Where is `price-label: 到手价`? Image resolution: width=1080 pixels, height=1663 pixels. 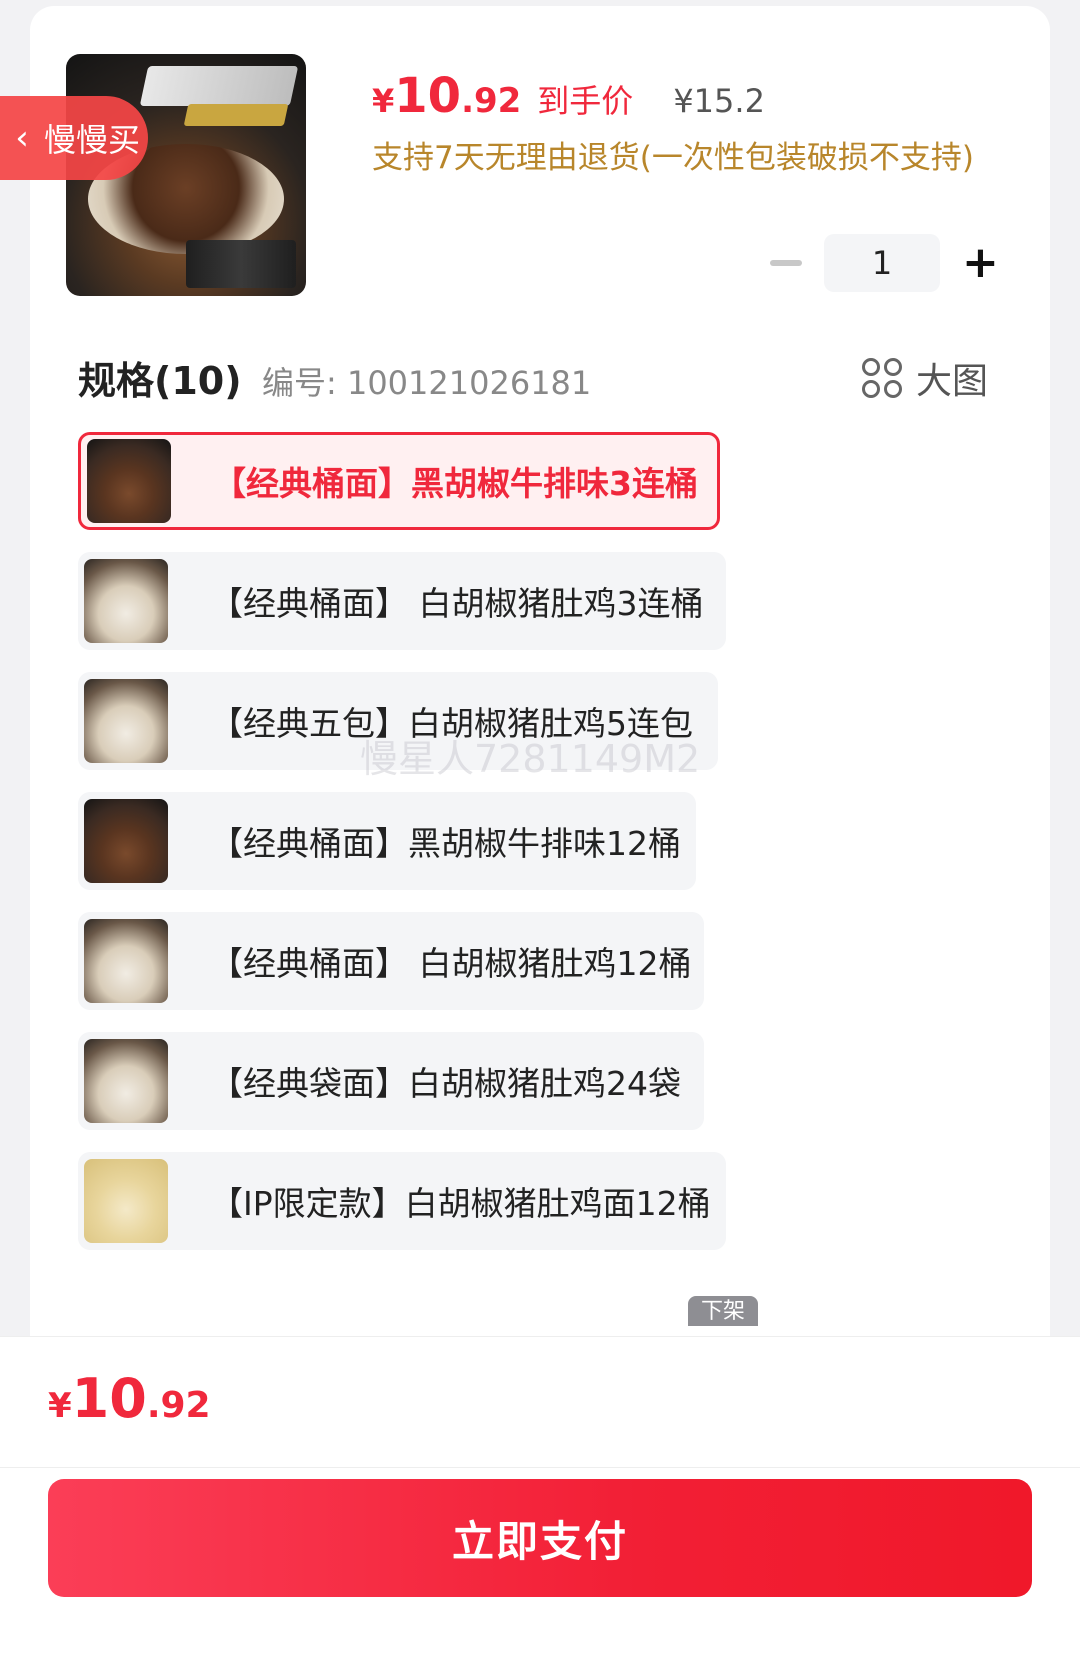 price-label: 到手价 is located at coordinates (585, 101).